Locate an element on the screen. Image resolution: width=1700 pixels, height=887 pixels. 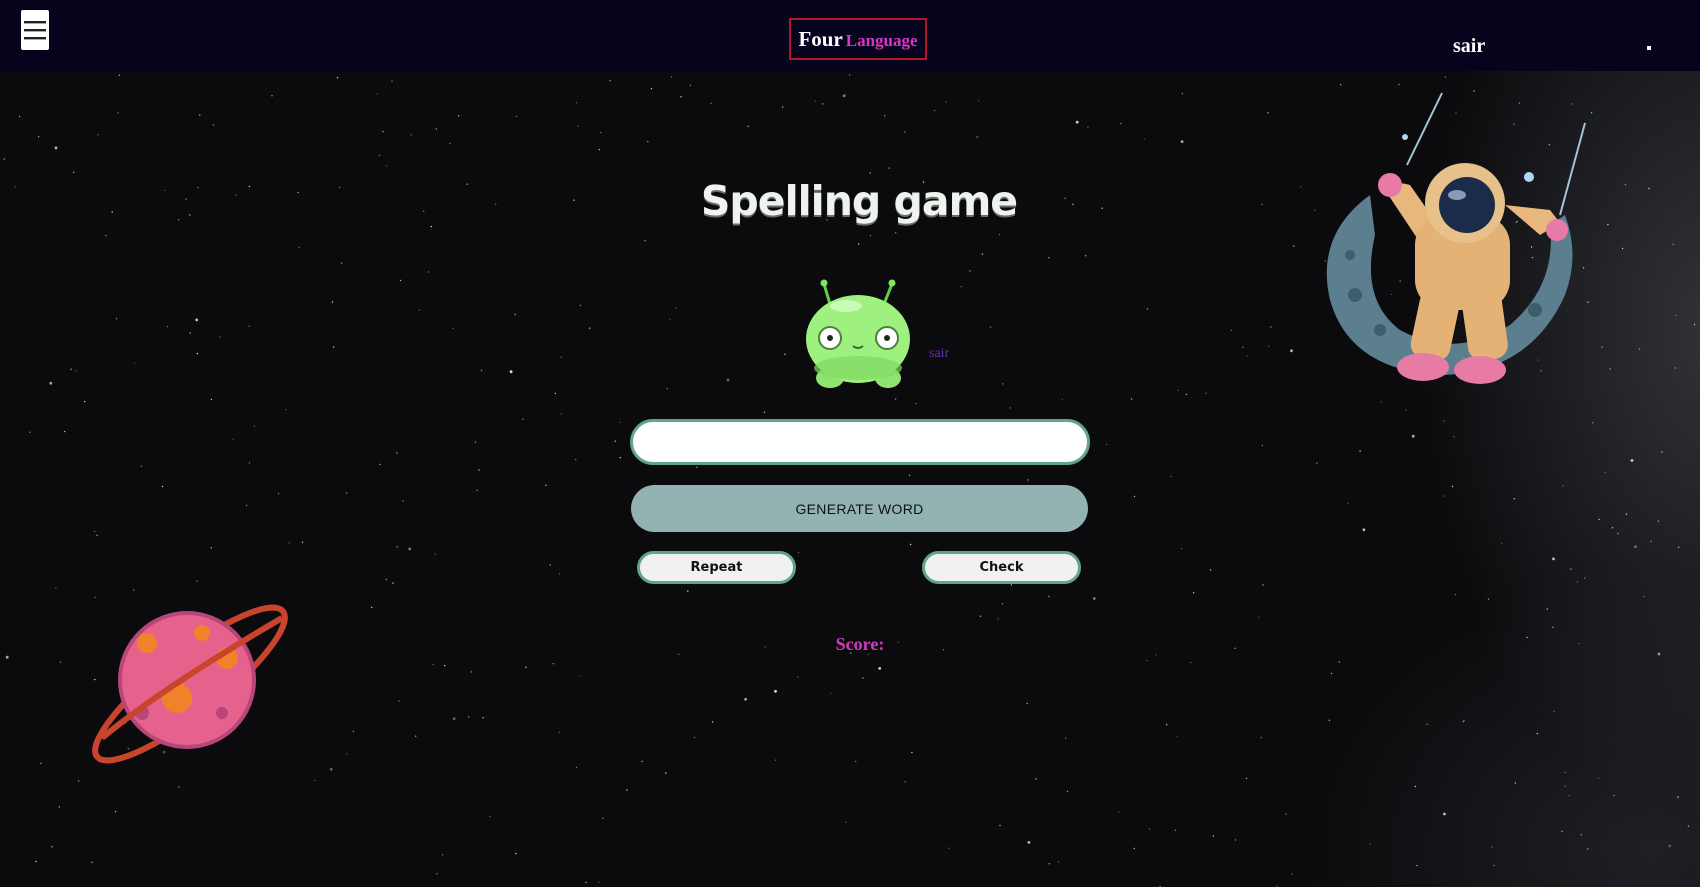
check-button: Check is located at coordinates (1001, 567).